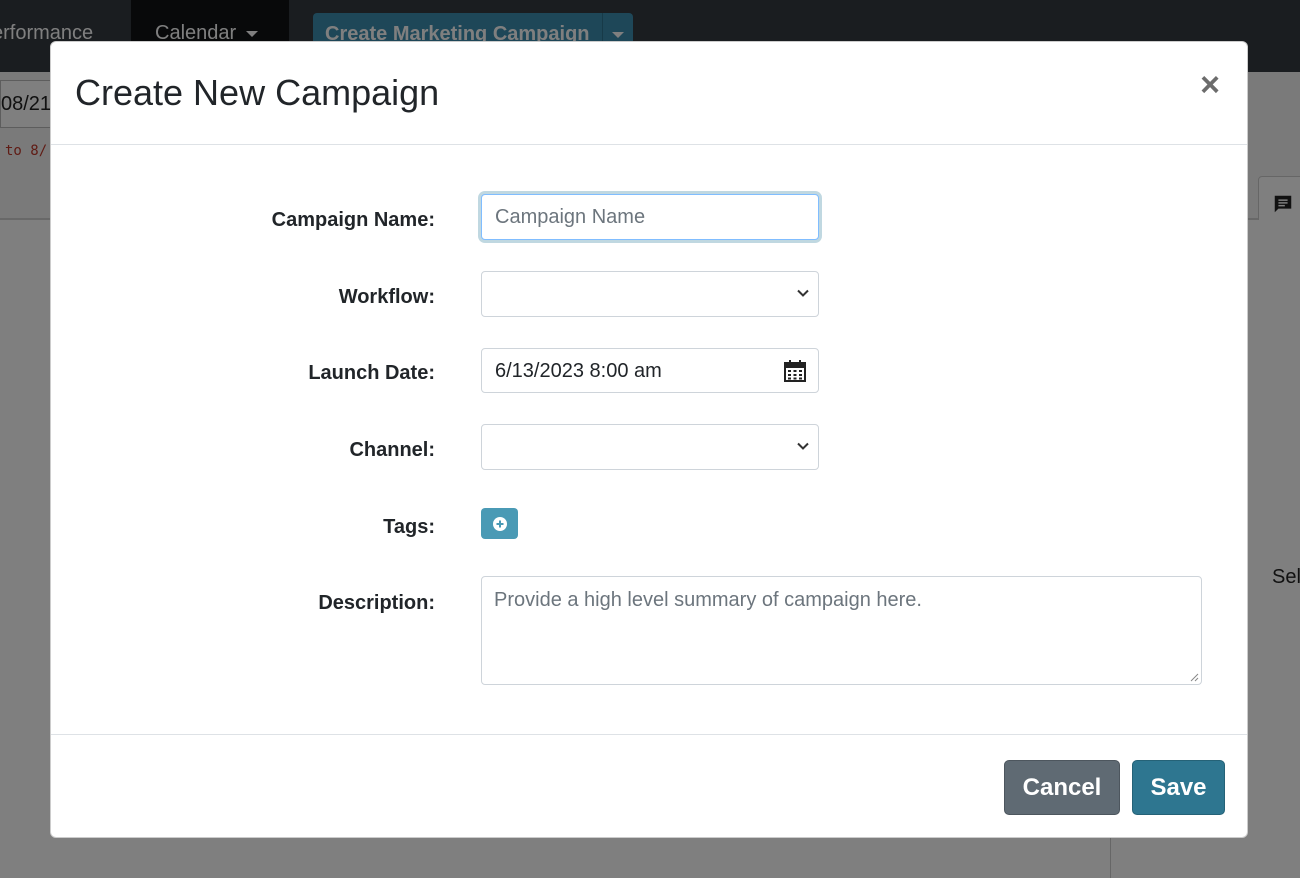 The width and height of the screenshot is (1300, 878). What do you see at coordinates (257, 92) in the screenshot?
I see `modal-title: Create New Campaign` at bounding box center [257, 92].